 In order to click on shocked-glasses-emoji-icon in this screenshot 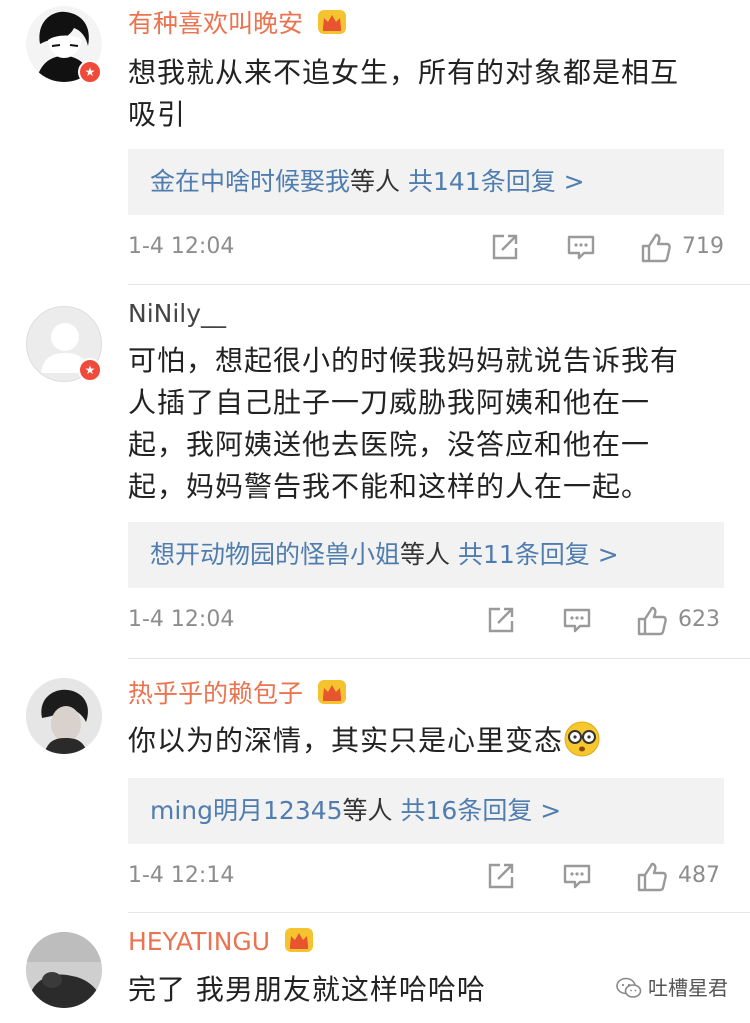, I will do `click(582, 739)`.